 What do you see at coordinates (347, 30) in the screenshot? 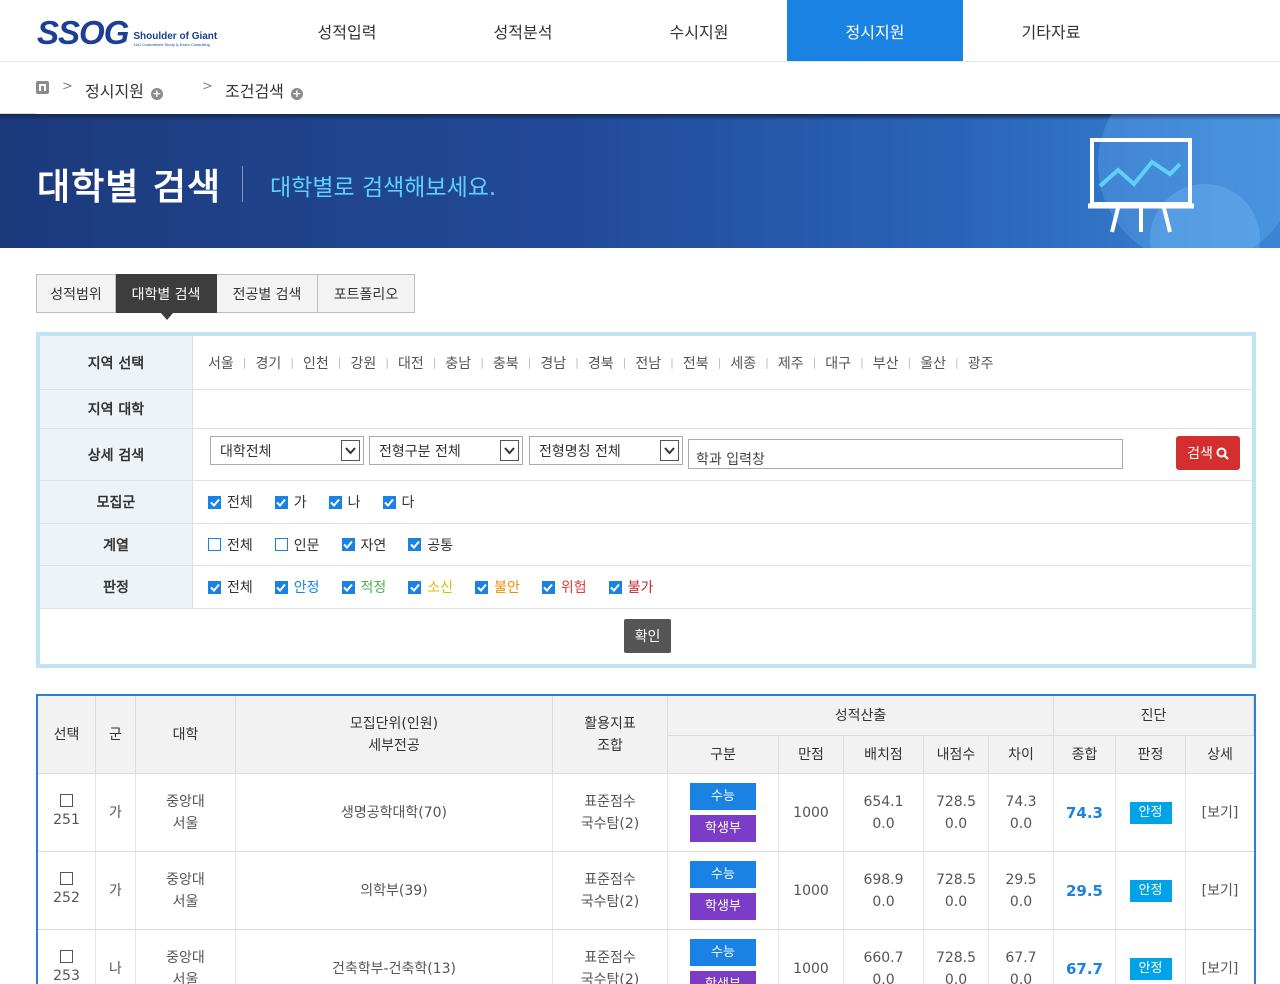
I see `menu-score-input: 성적입력` at bounding box center [347, 30].